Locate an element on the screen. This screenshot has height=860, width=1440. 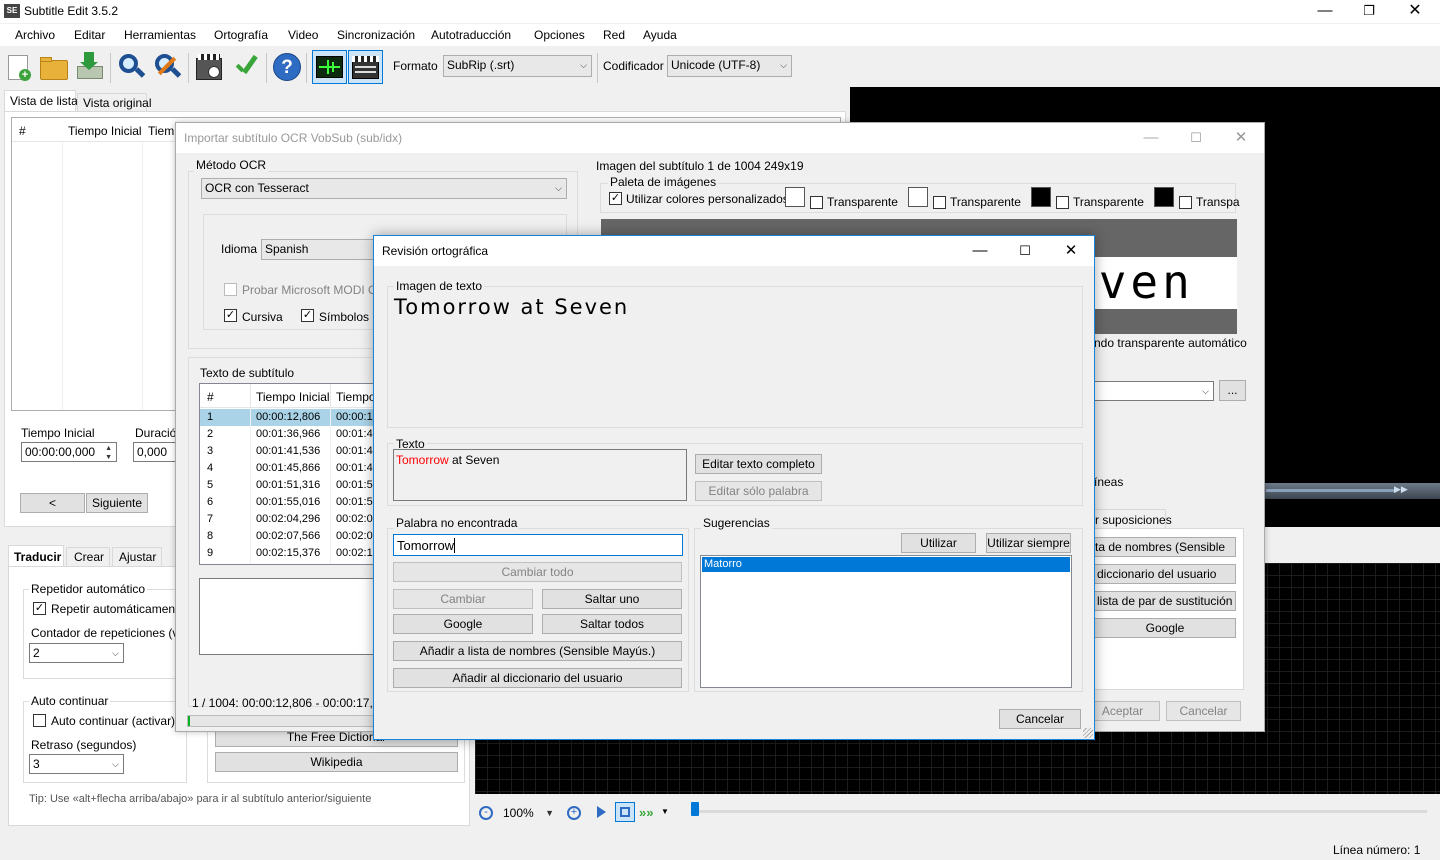
forward-arrows-icon: »» is located at coordinates (646, 812).